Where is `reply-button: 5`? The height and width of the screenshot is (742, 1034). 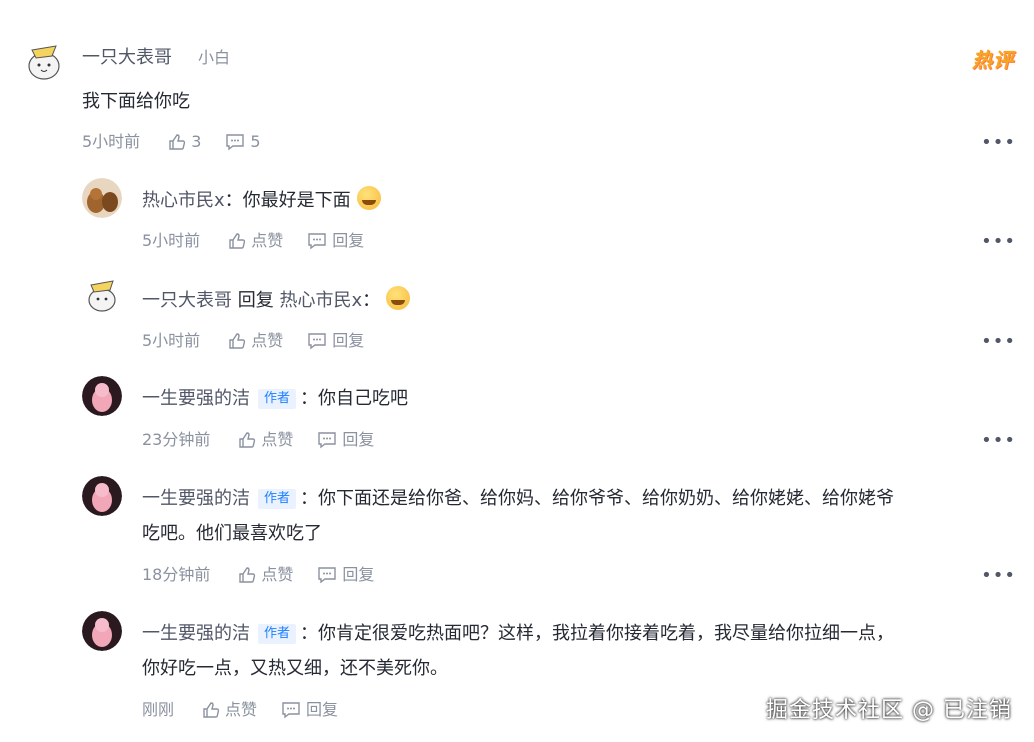 reply-button: 5 is located at coordinates (243, 142).